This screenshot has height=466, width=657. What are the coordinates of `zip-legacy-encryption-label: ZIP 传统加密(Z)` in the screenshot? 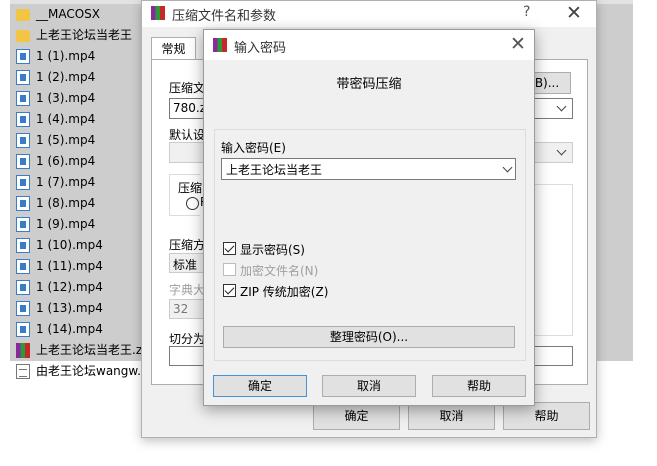 It's located at (284, 292).